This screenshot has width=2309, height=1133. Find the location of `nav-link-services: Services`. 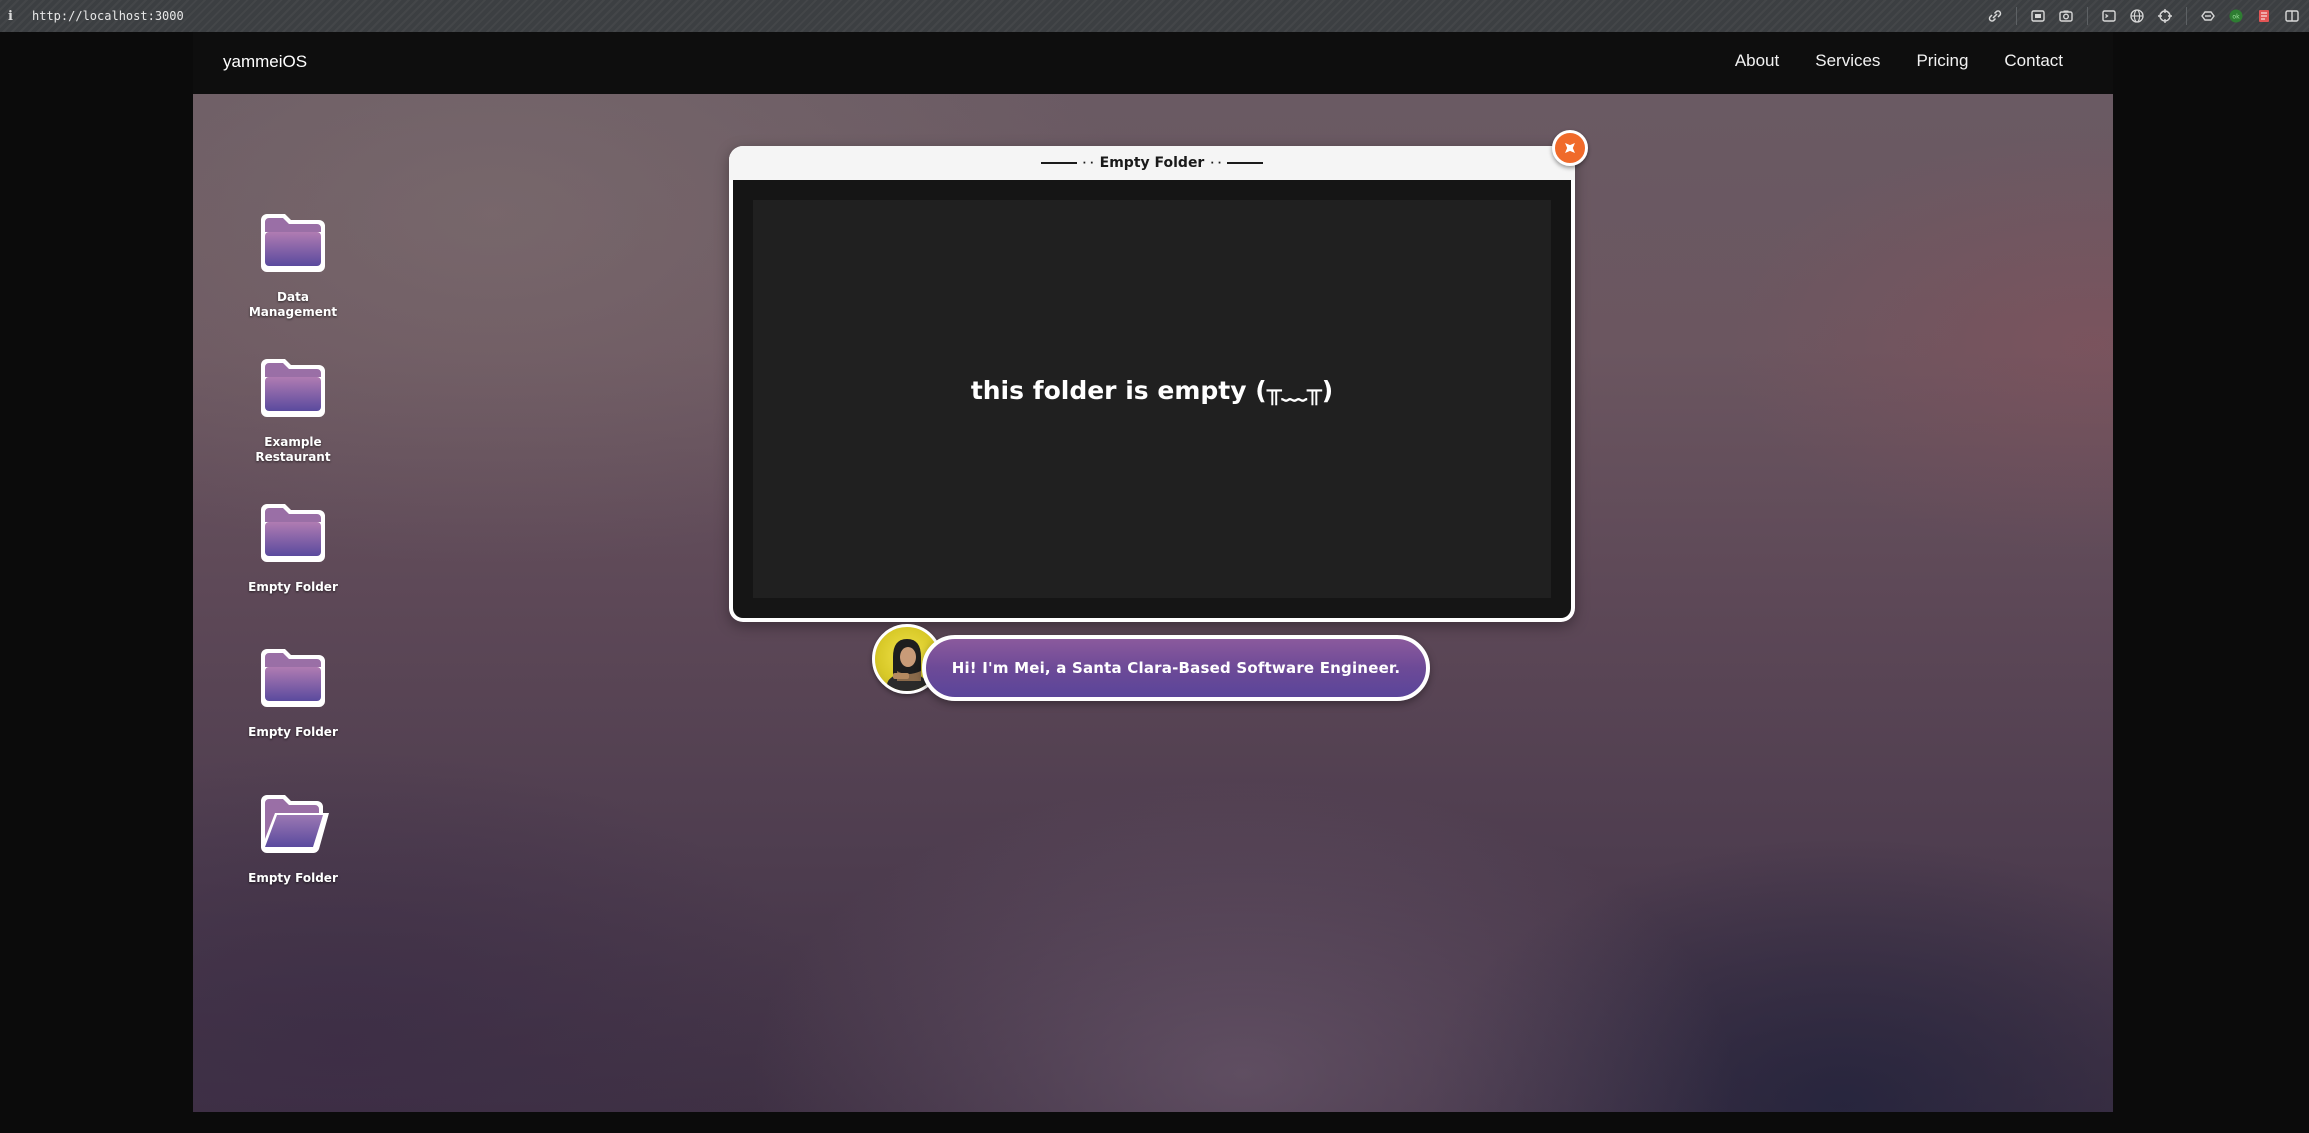

nav-link-services: Services is located at coordinates (1847, 61).